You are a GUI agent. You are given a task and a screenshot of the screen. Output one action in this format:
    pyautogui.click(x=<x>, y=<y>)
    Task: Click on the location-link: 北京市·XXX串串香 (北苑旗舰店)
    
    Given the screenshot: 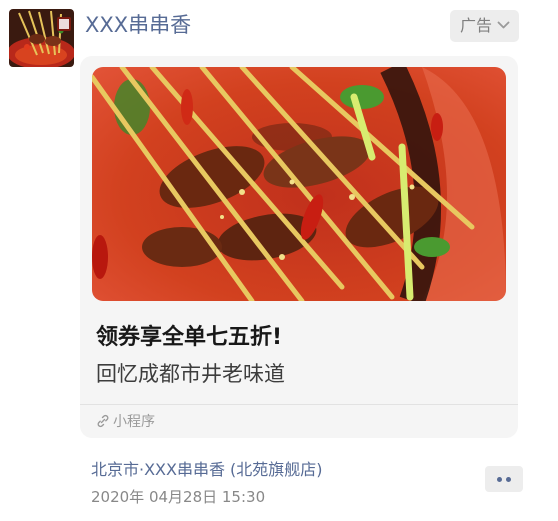 What is the action you would take?
    pyautogui.click(x=207, y=468)
    